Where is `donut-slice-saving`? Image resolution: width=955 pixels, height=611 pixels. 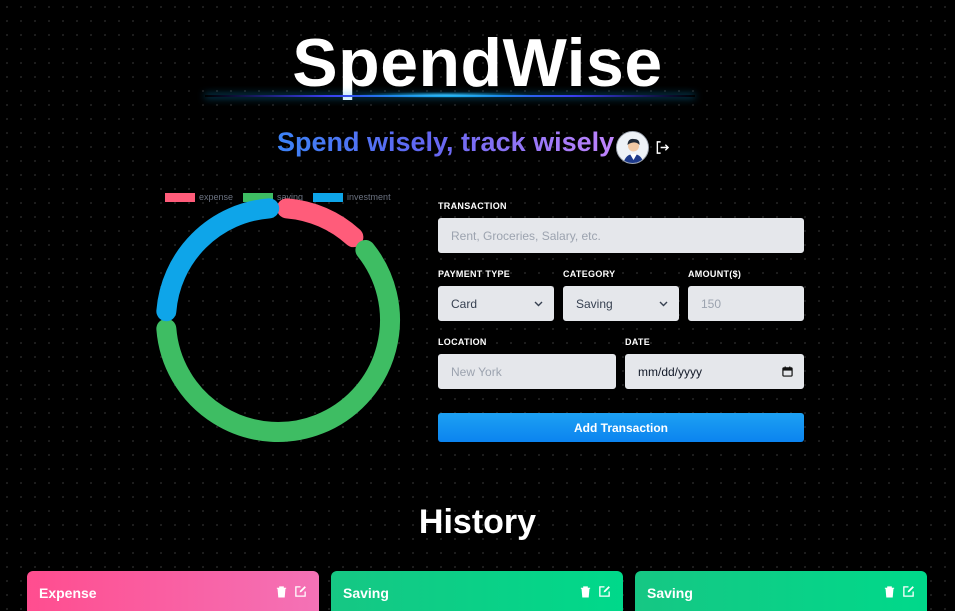
donut-slice-saving is located at coordinates (278, 340).